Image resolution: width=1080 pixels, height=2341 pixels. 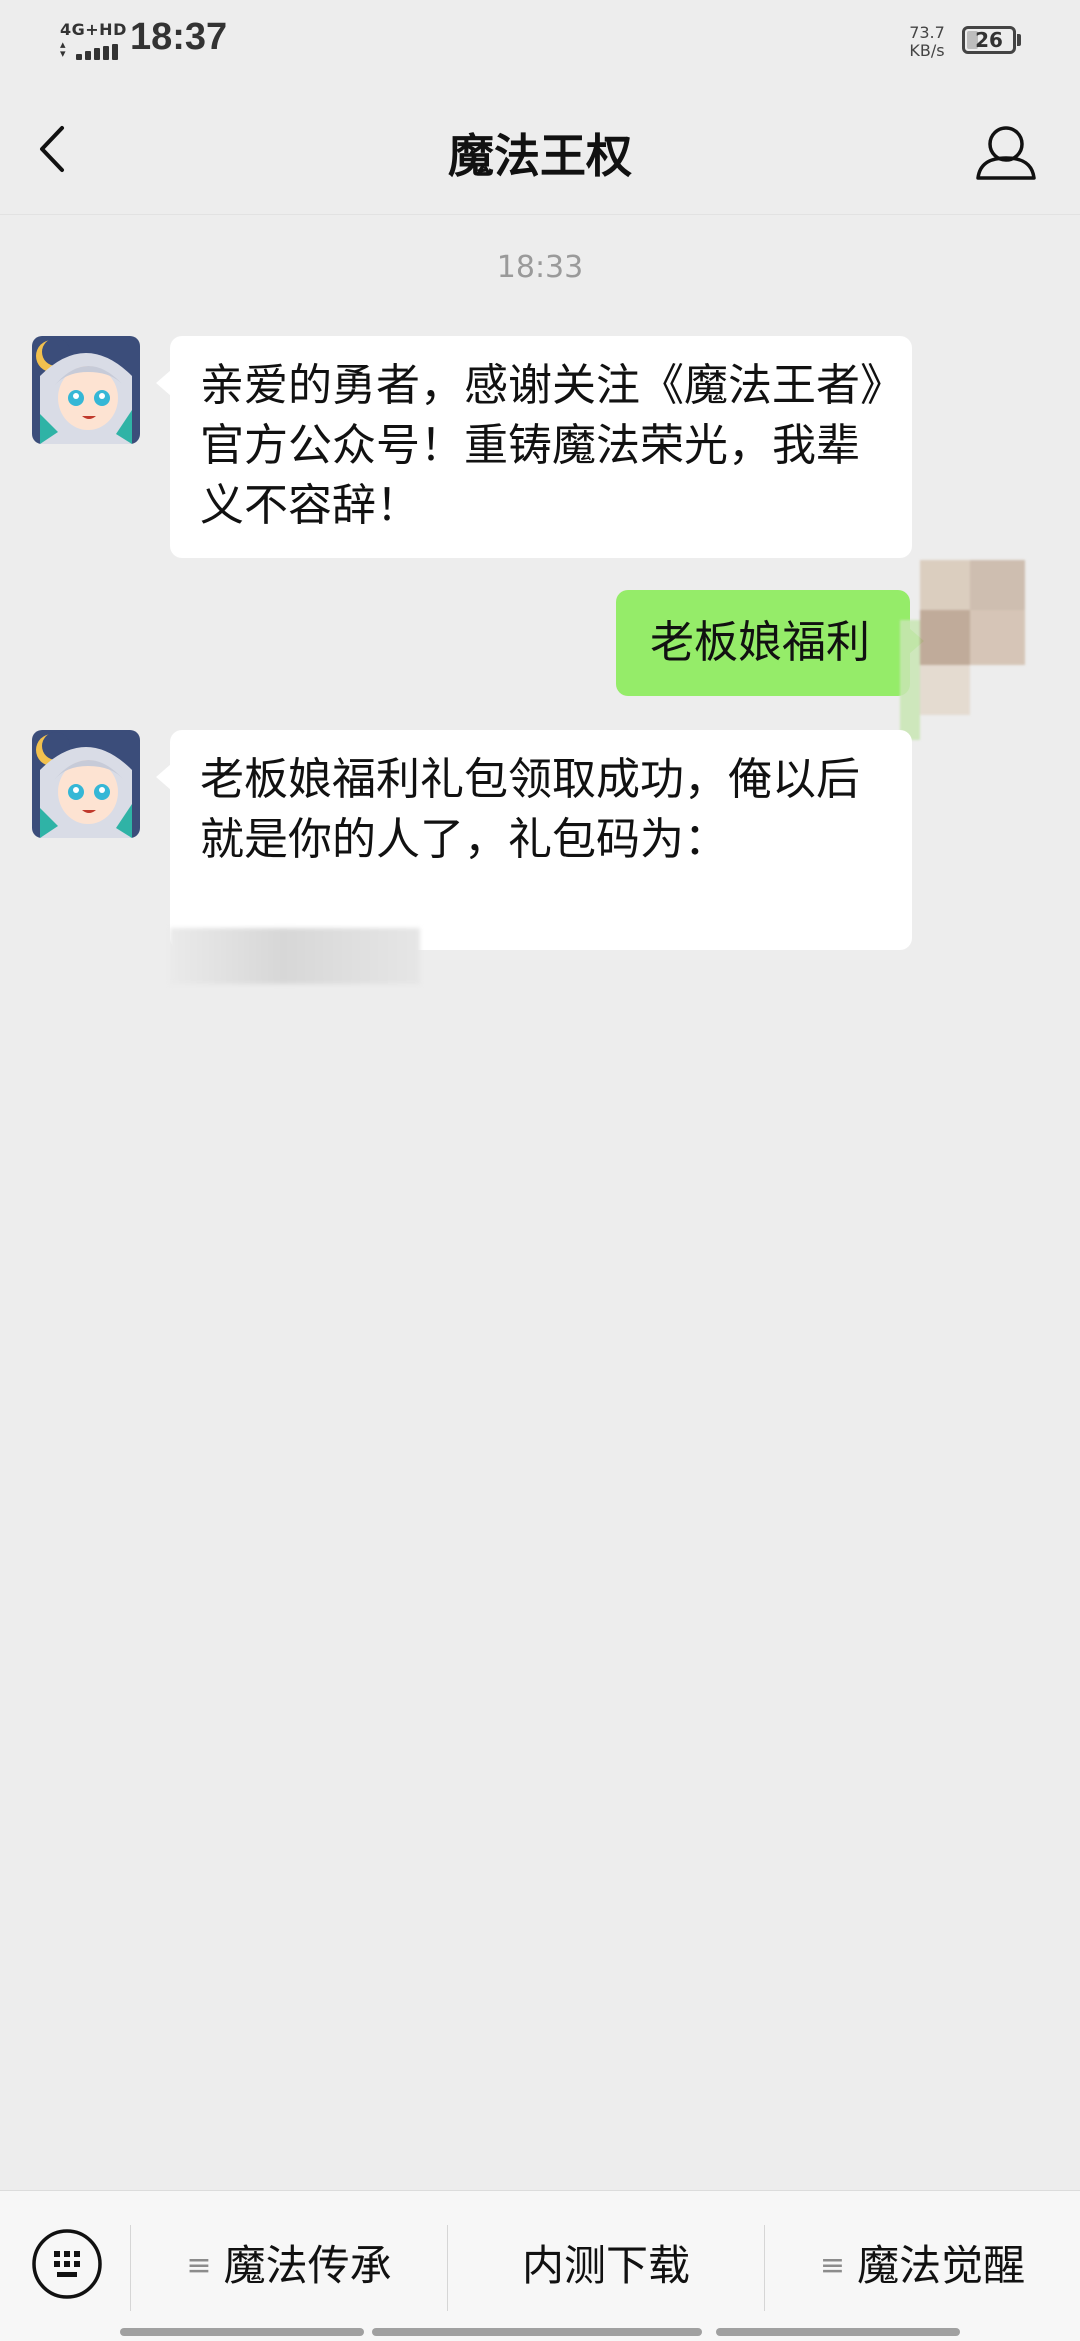 I want to click on menu-item-beta-download: 内测下载, so click(x=606, y=2266).